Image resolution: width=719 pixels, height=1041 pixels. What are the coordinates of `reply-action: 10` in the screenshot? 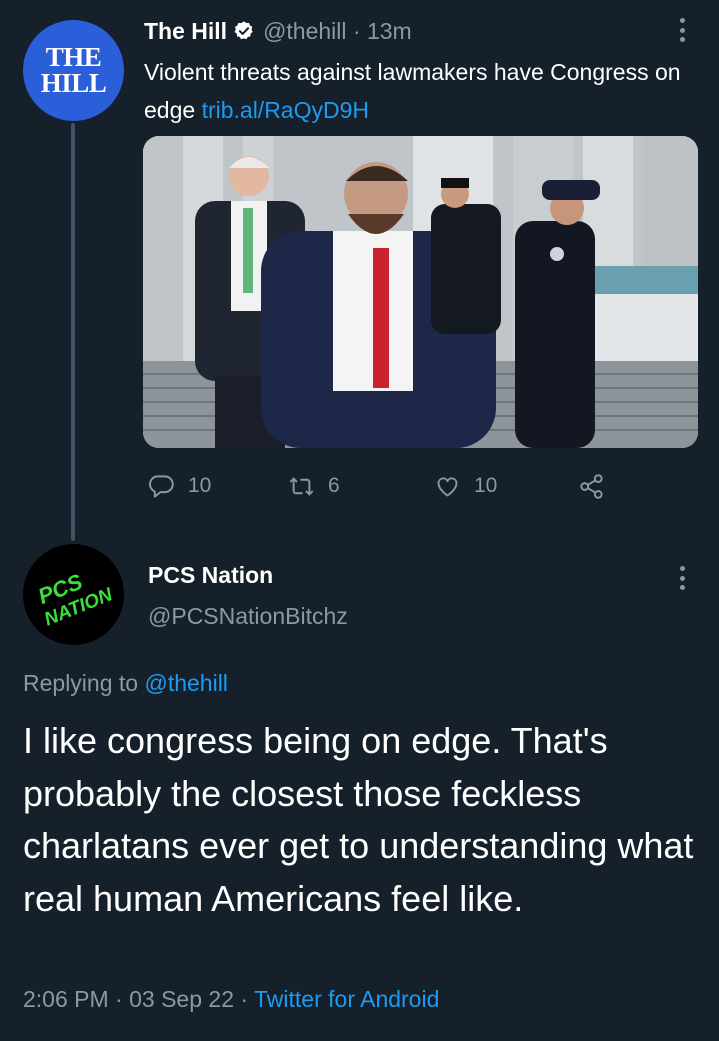 It's located at (179, 486).